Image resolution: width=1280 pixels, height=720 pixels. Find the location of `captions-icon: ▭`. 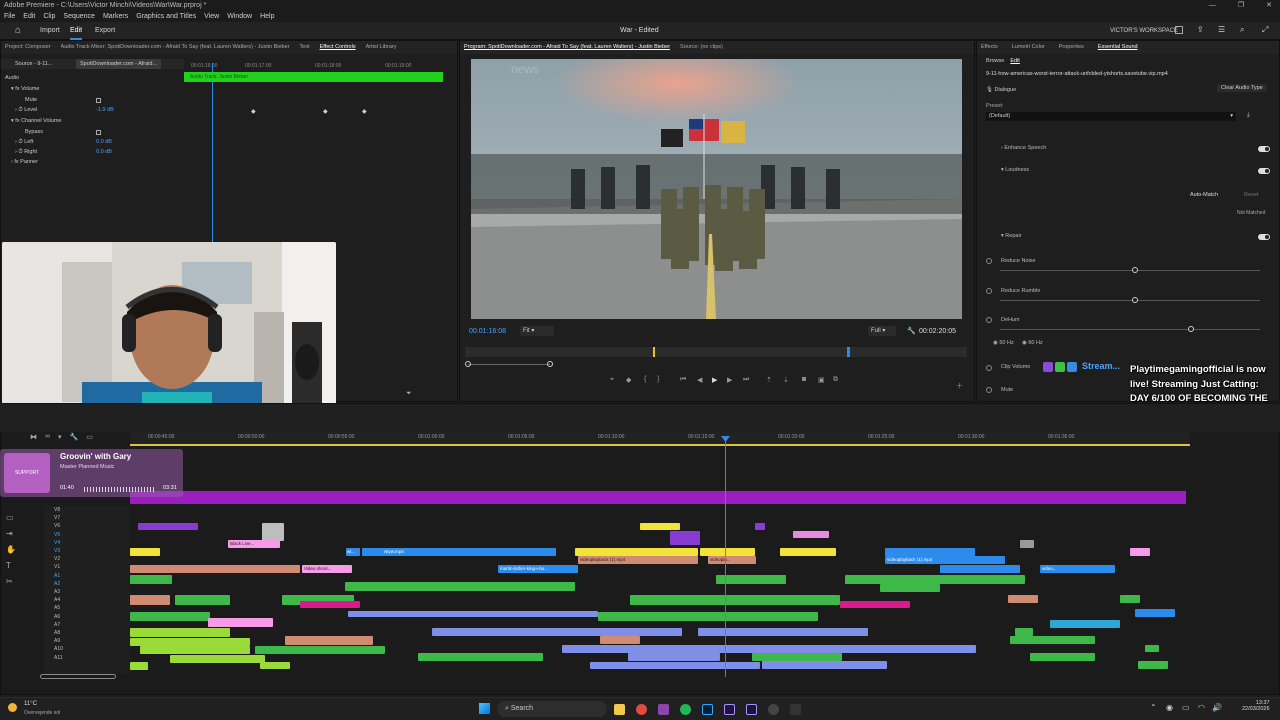

captions-icon: ▭ is located at coordinates (89, 437).